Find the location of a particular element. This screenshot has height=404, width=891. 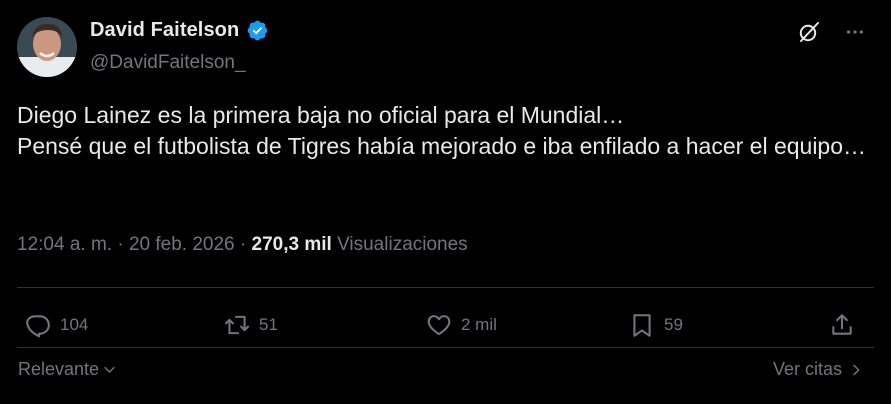

tweet-time: 12:04 a. m. is located at coordinates (64, 244).